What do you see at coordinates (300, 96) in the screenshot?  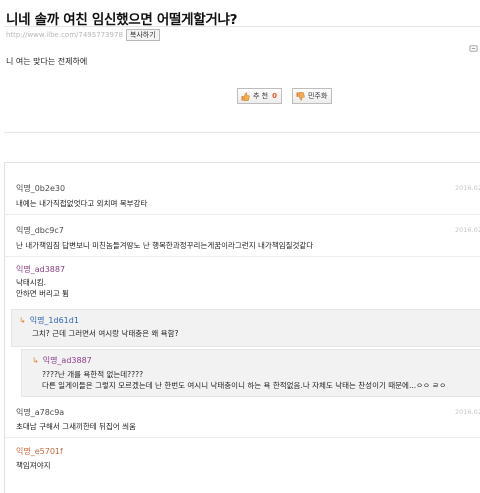 I see `thumbs-down-icon` at bounding box center [300, 96].